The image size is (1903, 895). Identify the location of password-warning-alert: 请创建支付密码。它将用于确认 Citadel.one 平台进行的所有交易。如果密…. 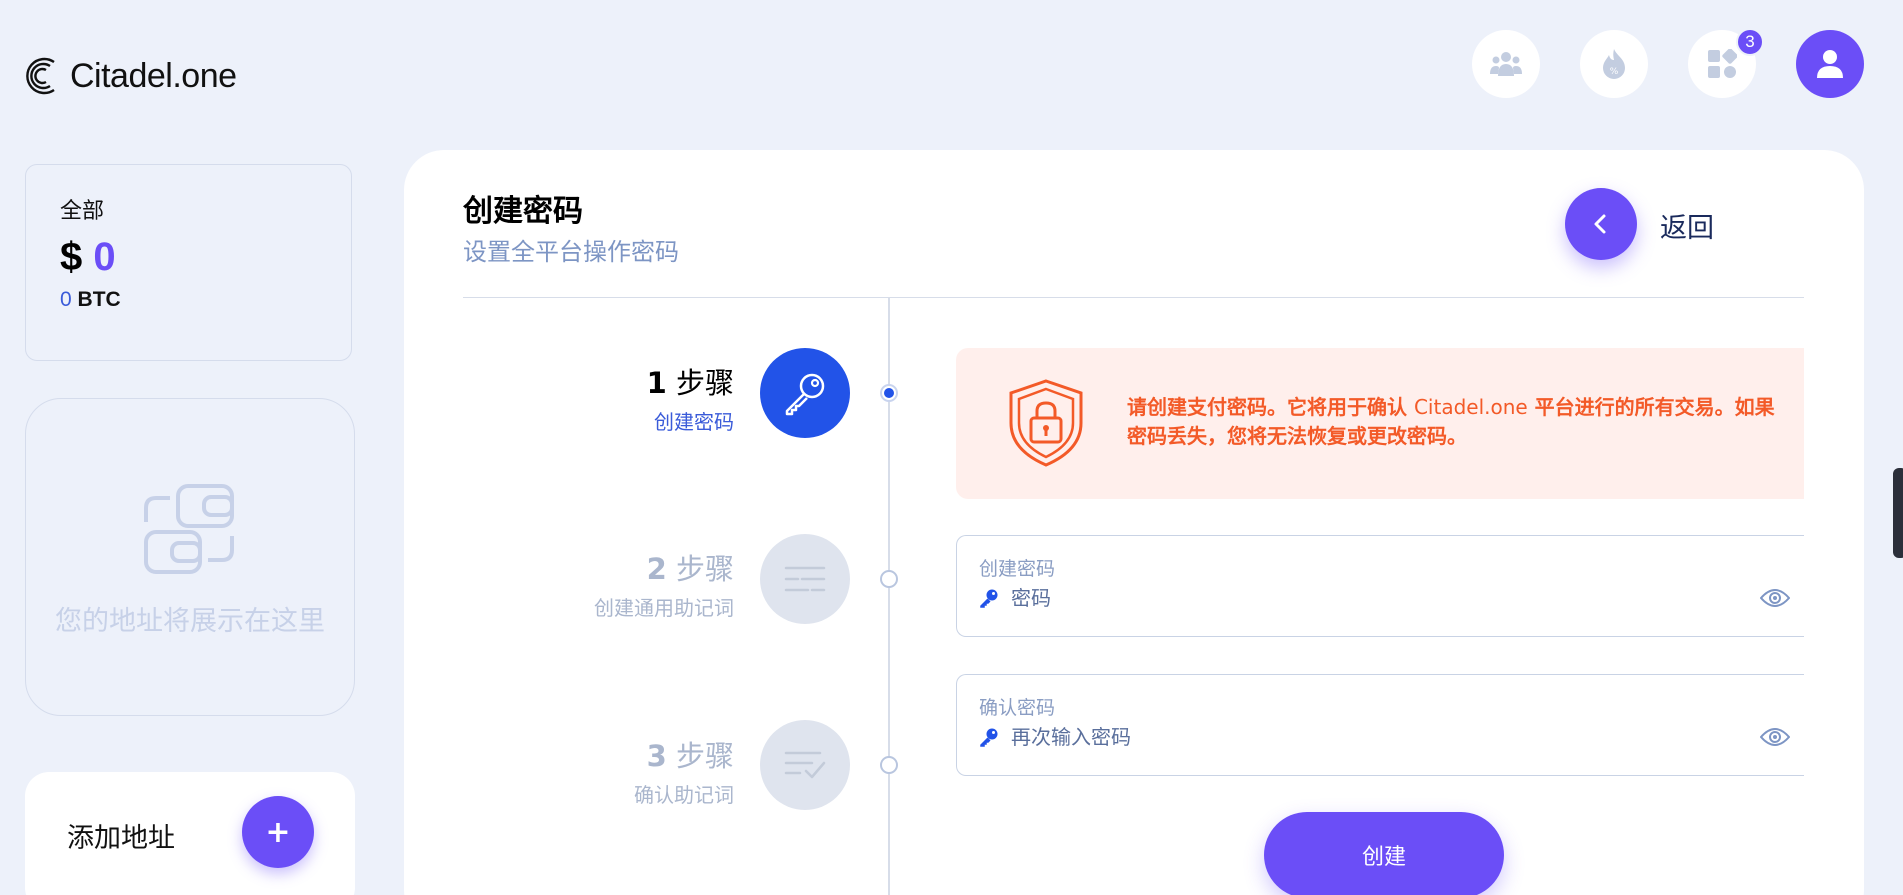
(1380, 423).